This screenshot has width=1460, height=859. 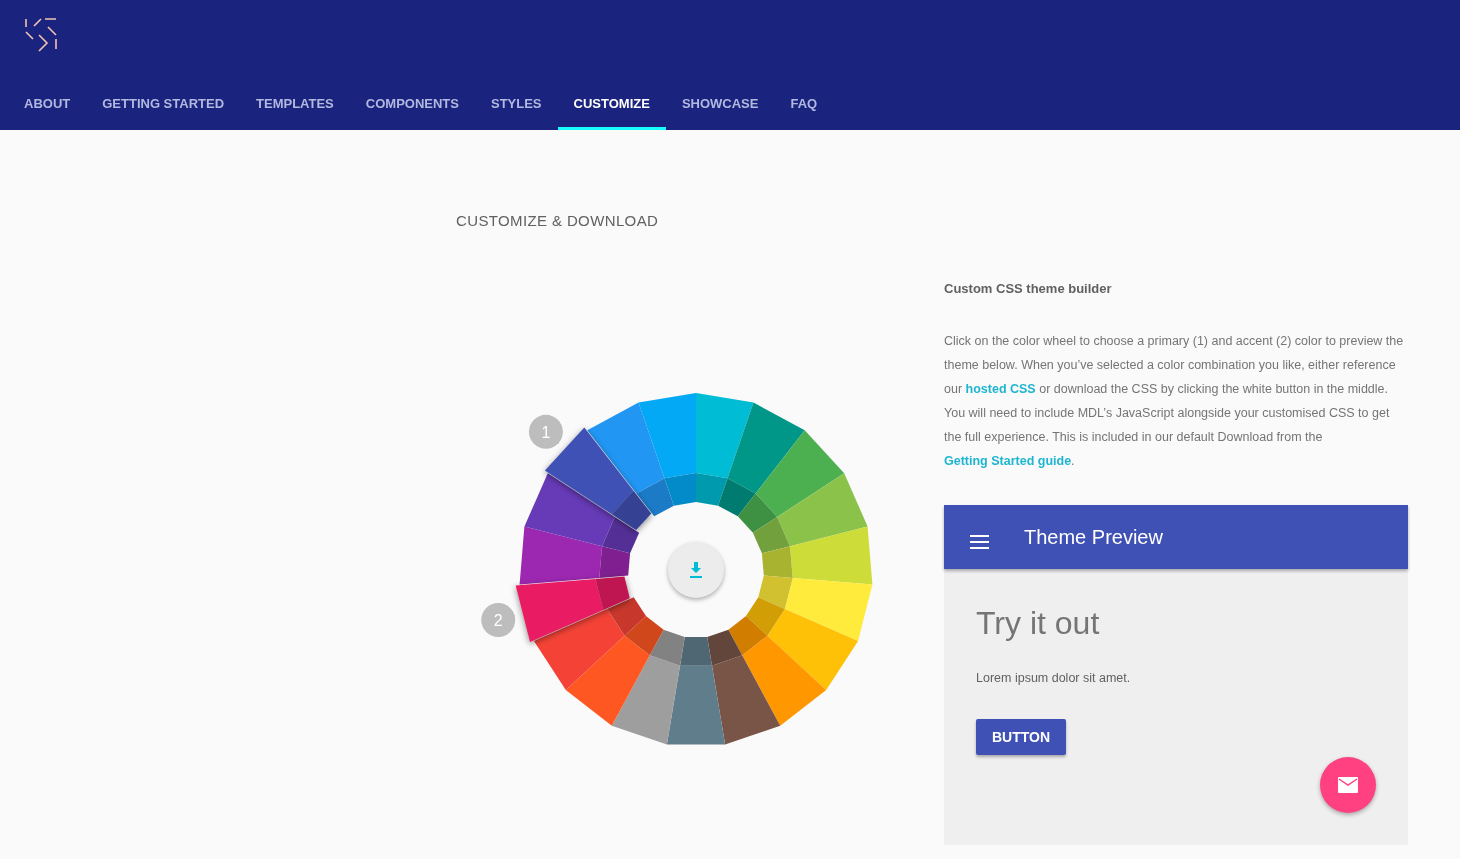 I want to click on nav-tab: GETTING STARTED, so click(x=163, y=105).